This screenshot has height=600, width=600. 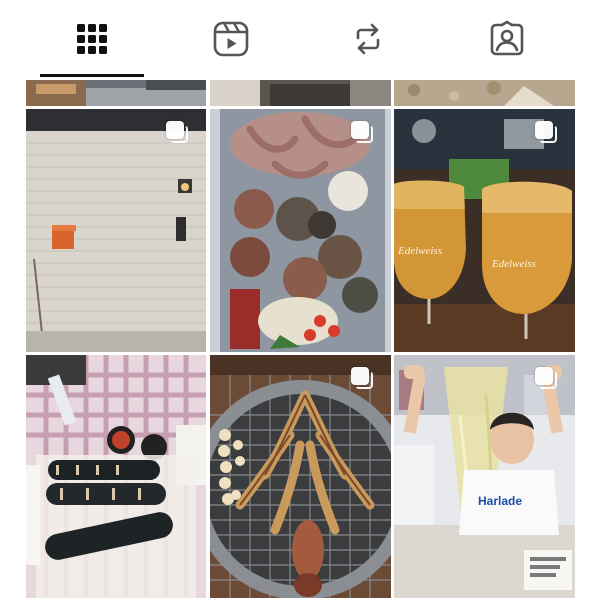 I want to click on post-photo-grilled-squid, so click(x=300, y=476).